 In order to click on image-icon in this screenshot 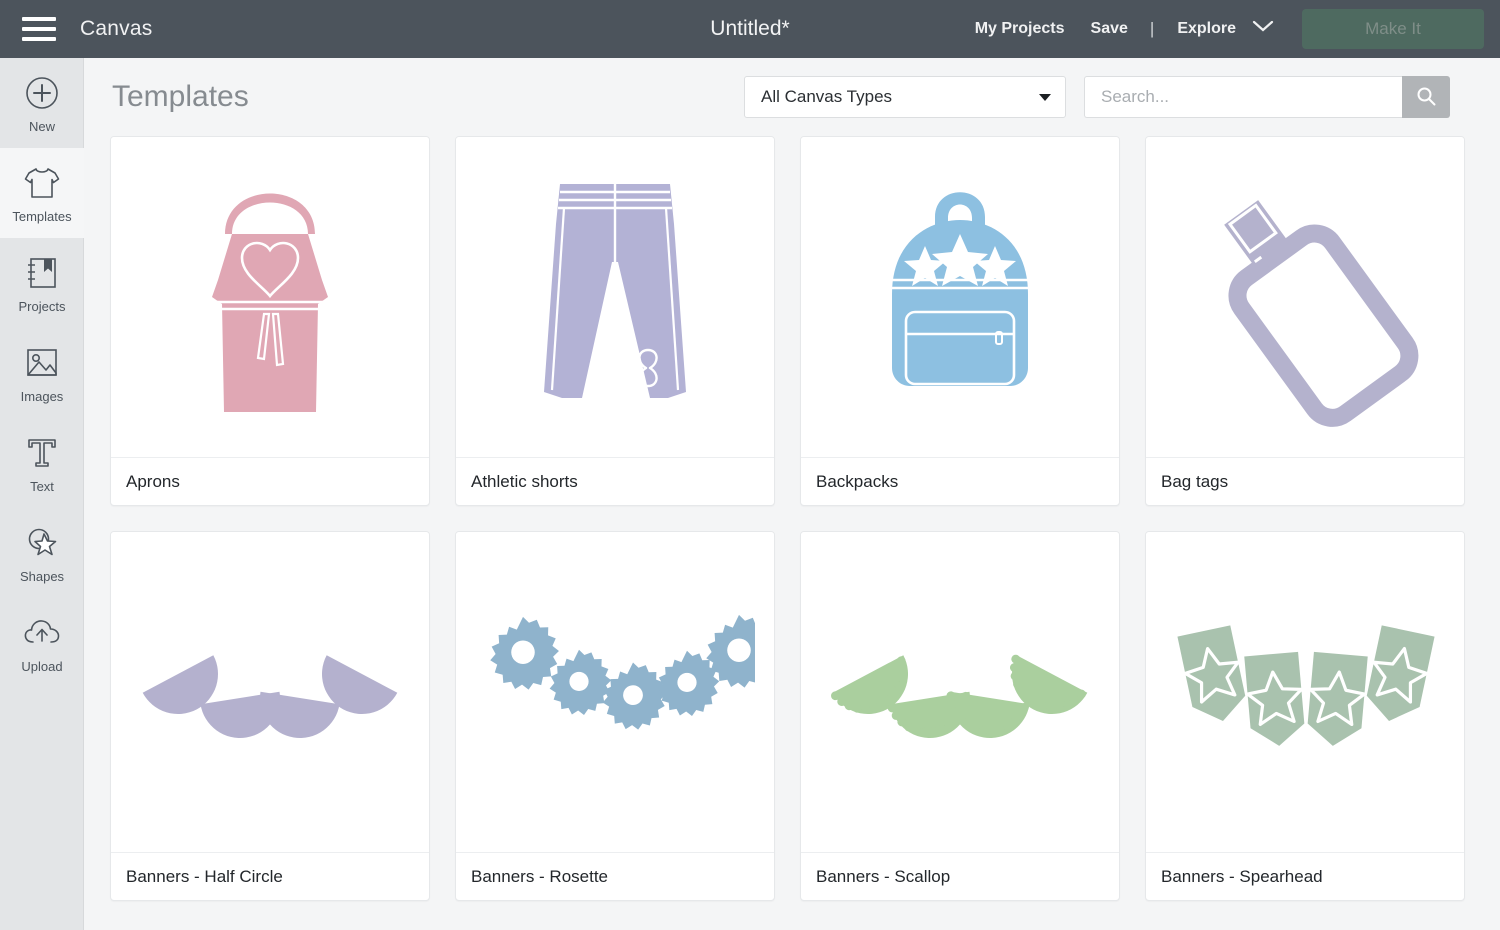, I will do `click(42, 363)`.